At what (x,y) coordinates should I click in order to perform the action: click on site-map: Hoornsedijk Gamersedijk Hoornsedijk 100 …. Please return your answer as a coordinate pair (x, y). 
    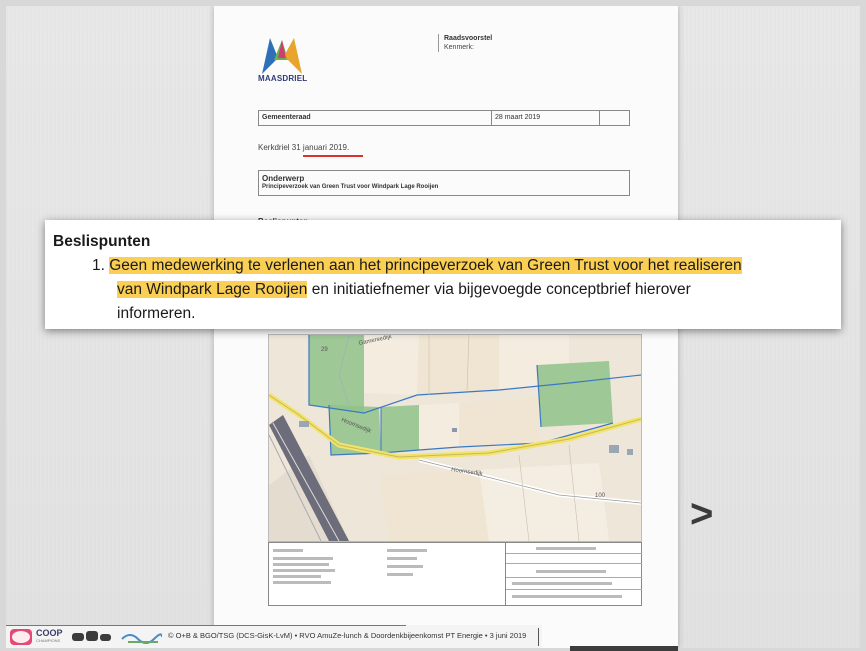
    Looking at the image, I should click on (455, 438).